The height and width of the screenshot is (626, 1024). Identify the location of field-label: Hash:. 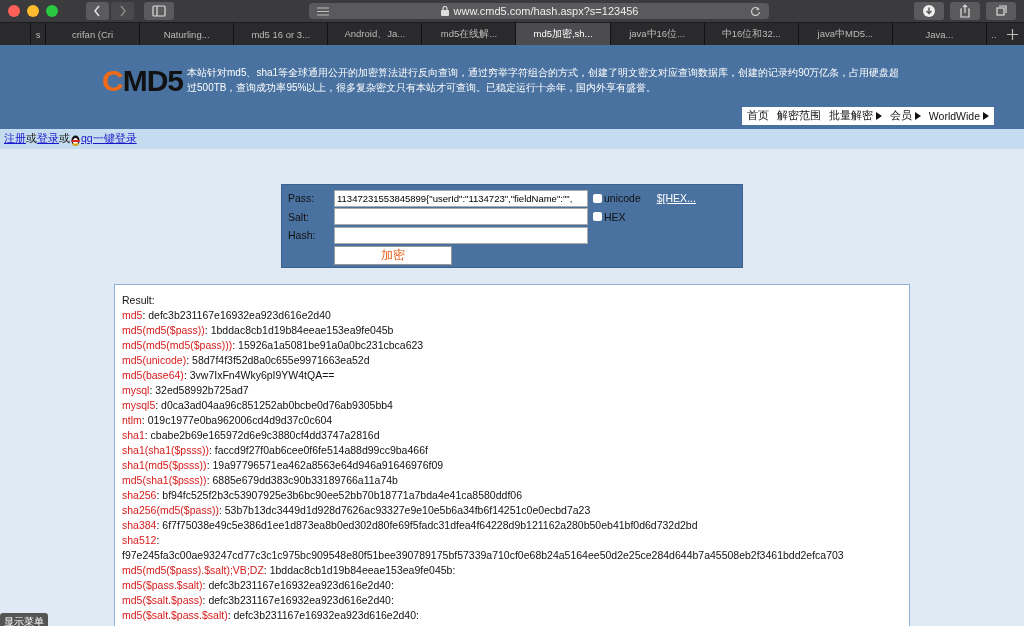
(302, 235).